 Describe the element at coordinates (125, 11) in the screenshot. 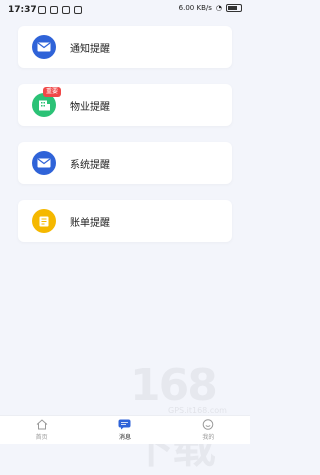

I see `status-bar: 17:37 6.00 KB/s ◔` at that location.